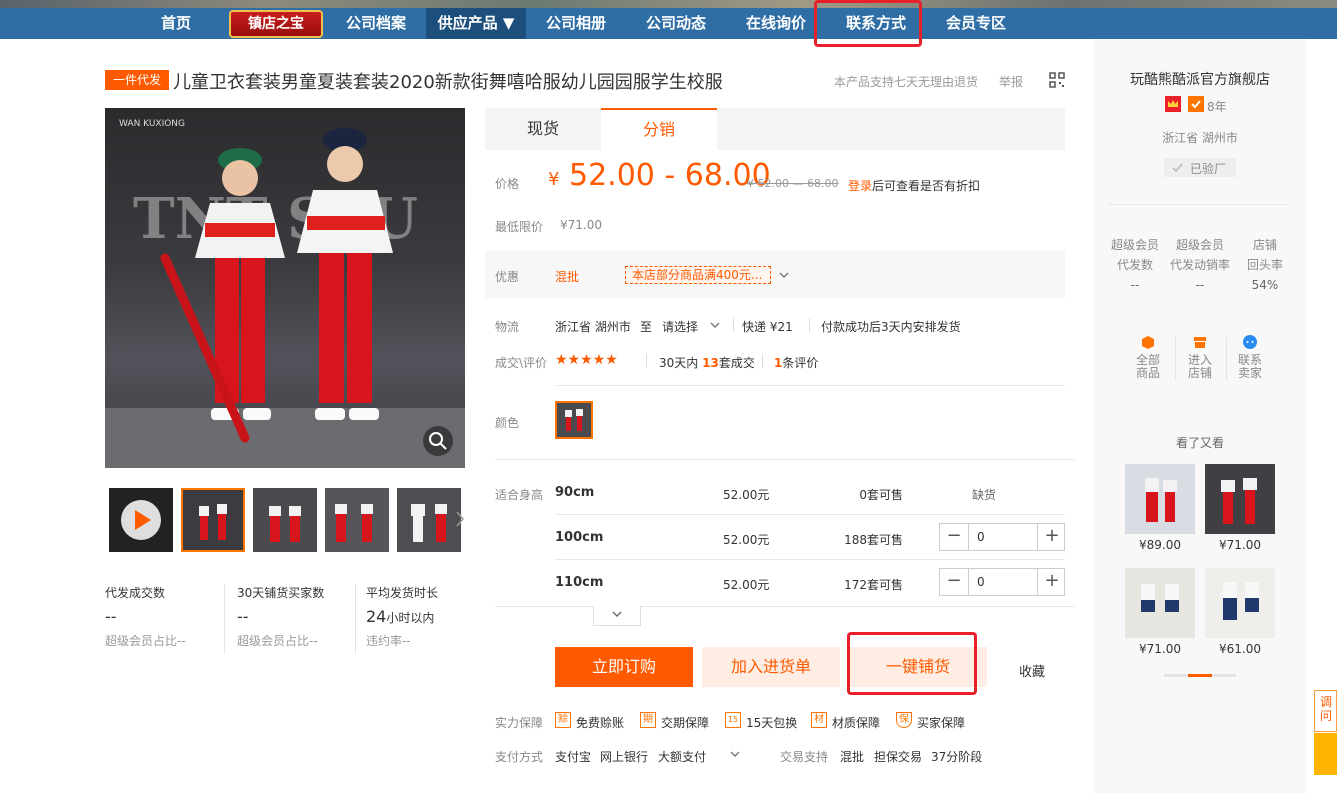 This screenshot has height=793, width=1337. What do you see at coordinates (355, 619) in the screenshot?
I see `stat-divider` at bounding box center [355, 619].